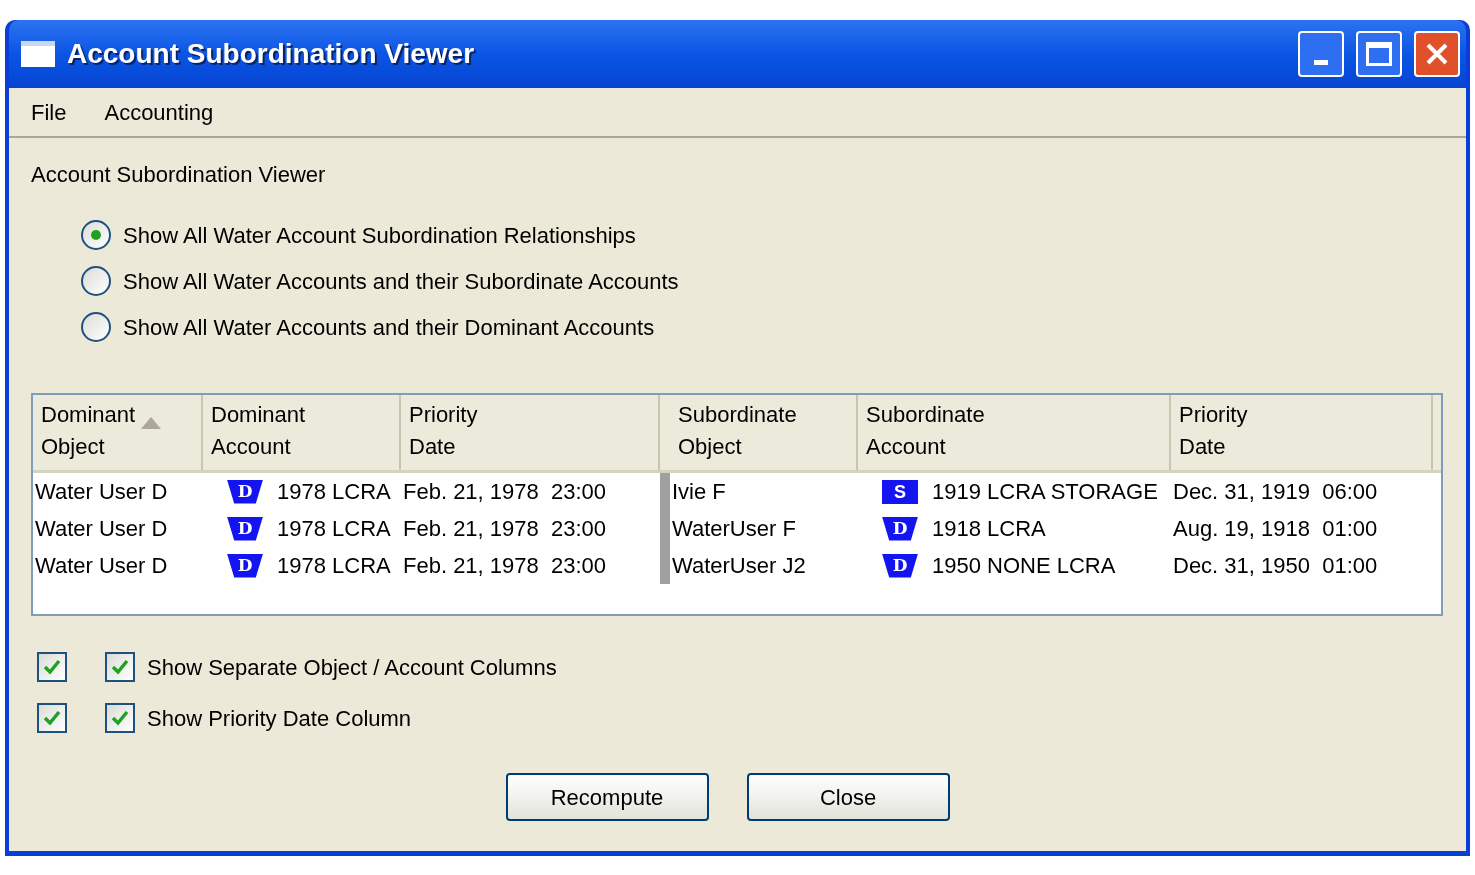  What do you see at coordinates (989, 529) in the screenshot?
I see `table-cell-text: 1918 LCRA` at bounding box center [989, 529].